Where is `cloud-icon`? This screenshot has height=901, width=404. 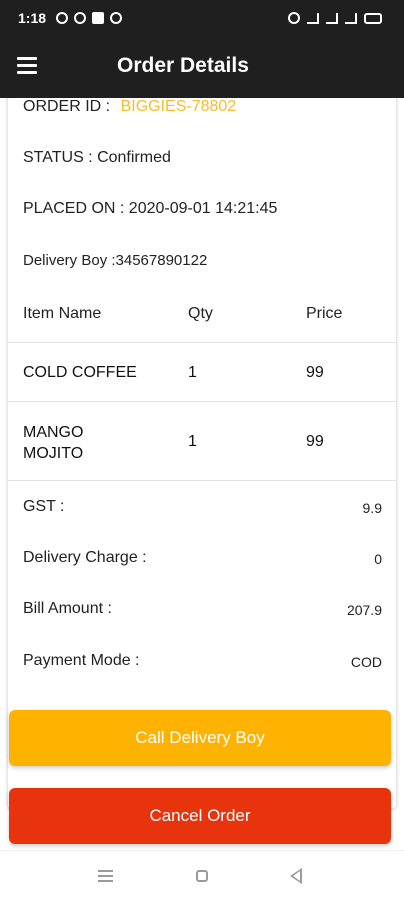 cloud-icon is located at coordinates (116, 18).